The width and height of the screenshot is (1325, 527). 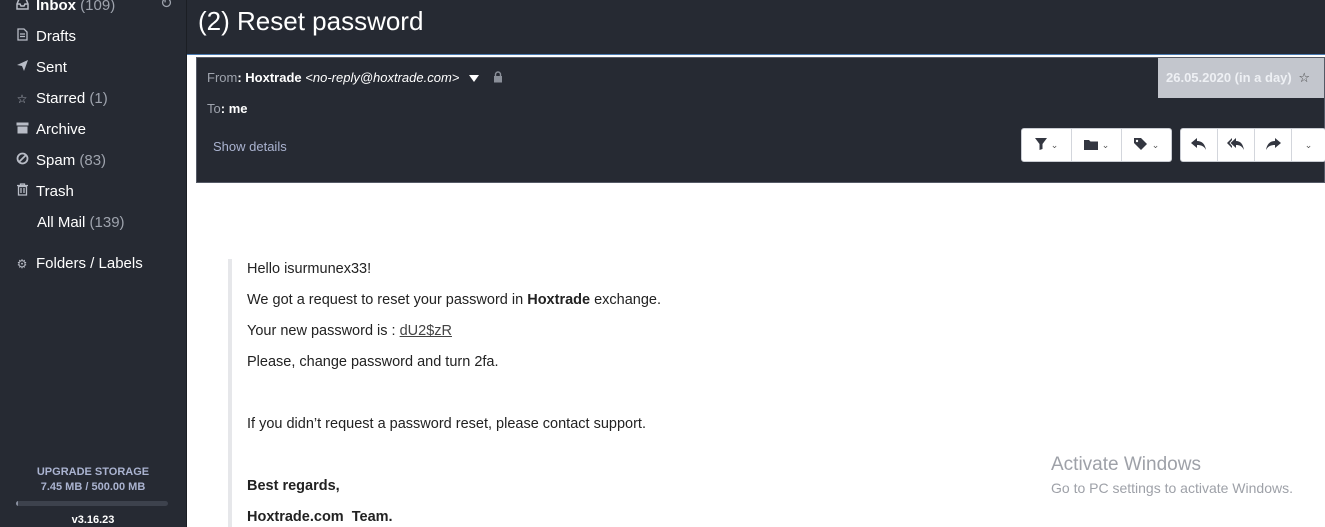 I want to click on storage-usage: 7.45 MB / 500.00 MB, so click(x=93, y=487).